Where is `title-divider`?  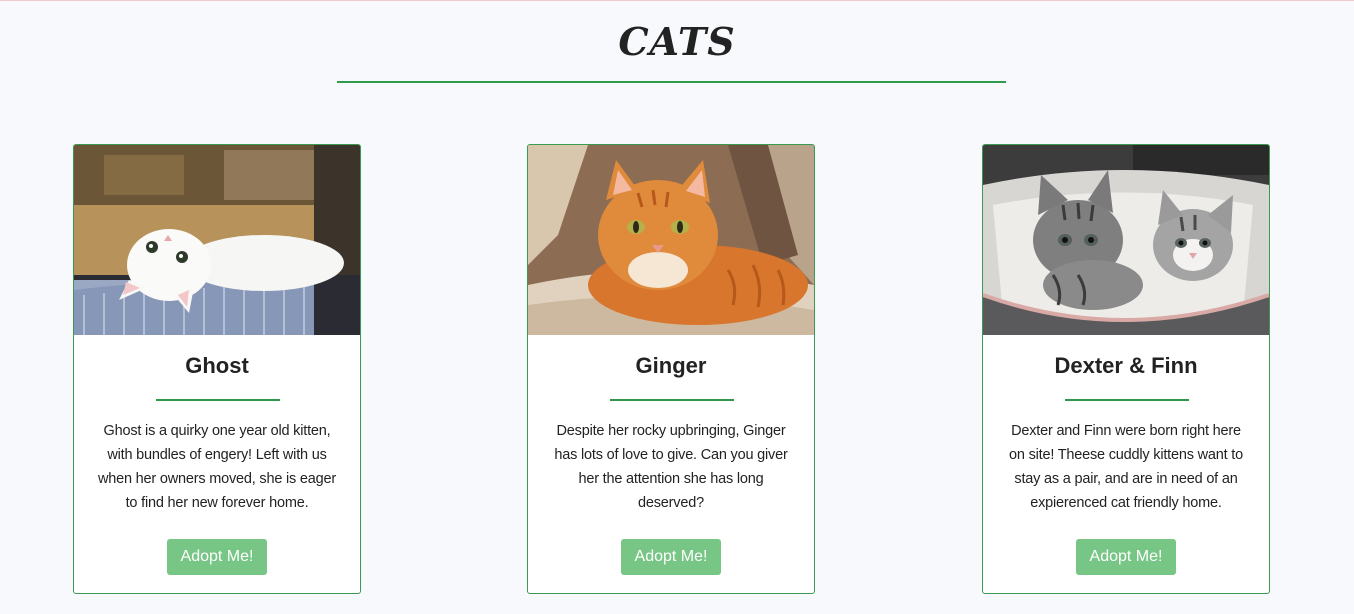
title-divider is located at coordinates (671, 82).